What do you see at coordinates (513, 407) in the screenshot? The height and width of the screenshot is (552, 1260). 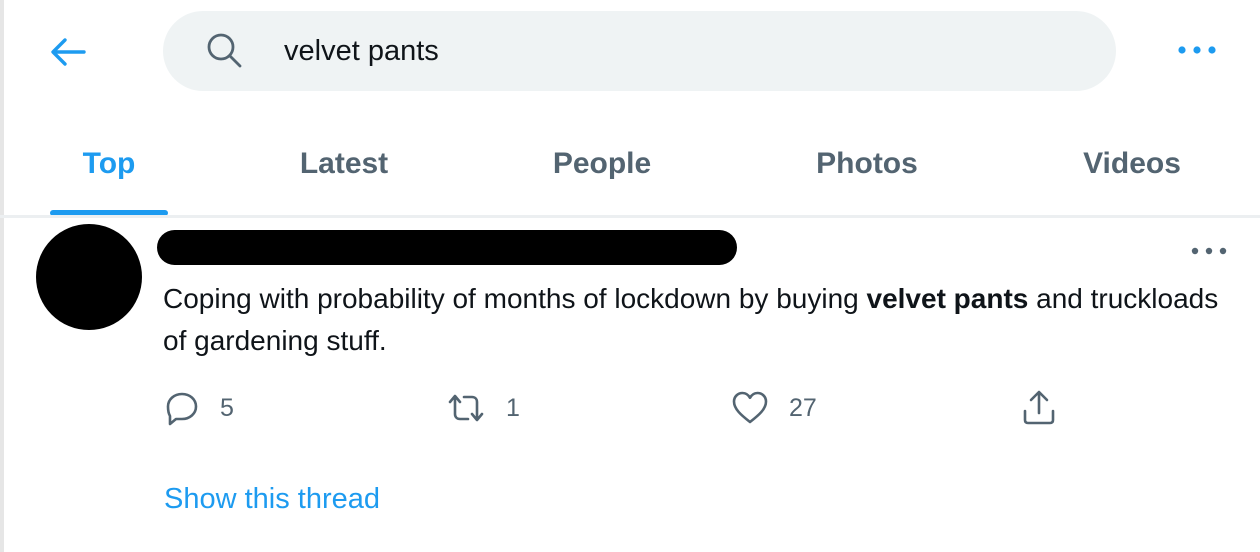 I see `retweet-count: 1` at bounding box center [513, 407].